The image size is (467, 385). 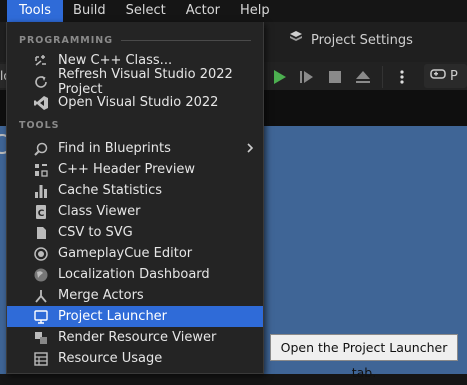 I want to click on svg-text: C, so click(x=41, y=214).